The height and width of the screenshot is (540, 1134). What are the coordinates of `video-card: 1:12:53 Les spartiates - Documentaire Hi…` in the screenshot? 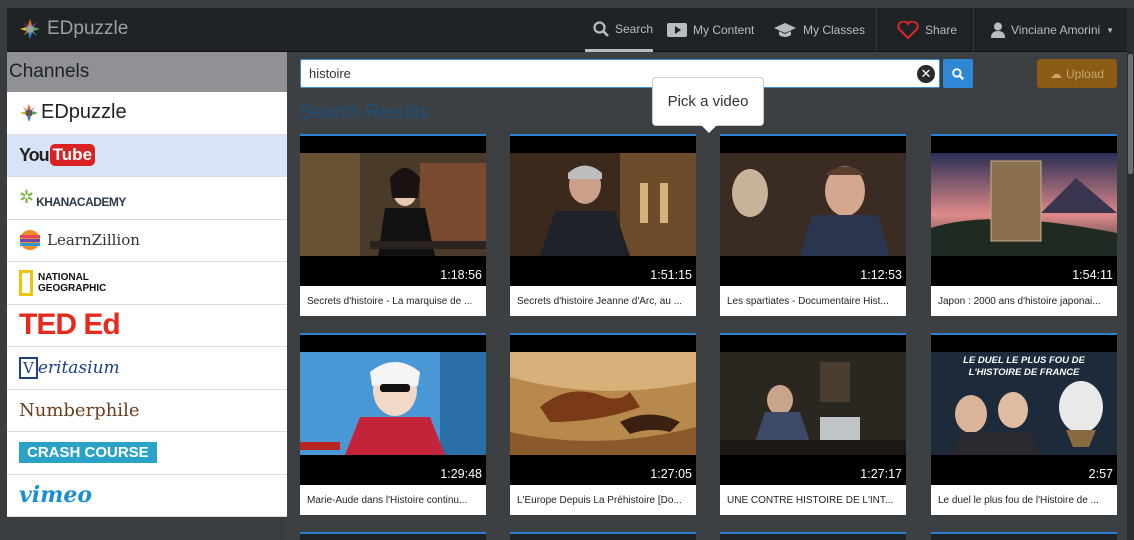 It's located at (813, 225).